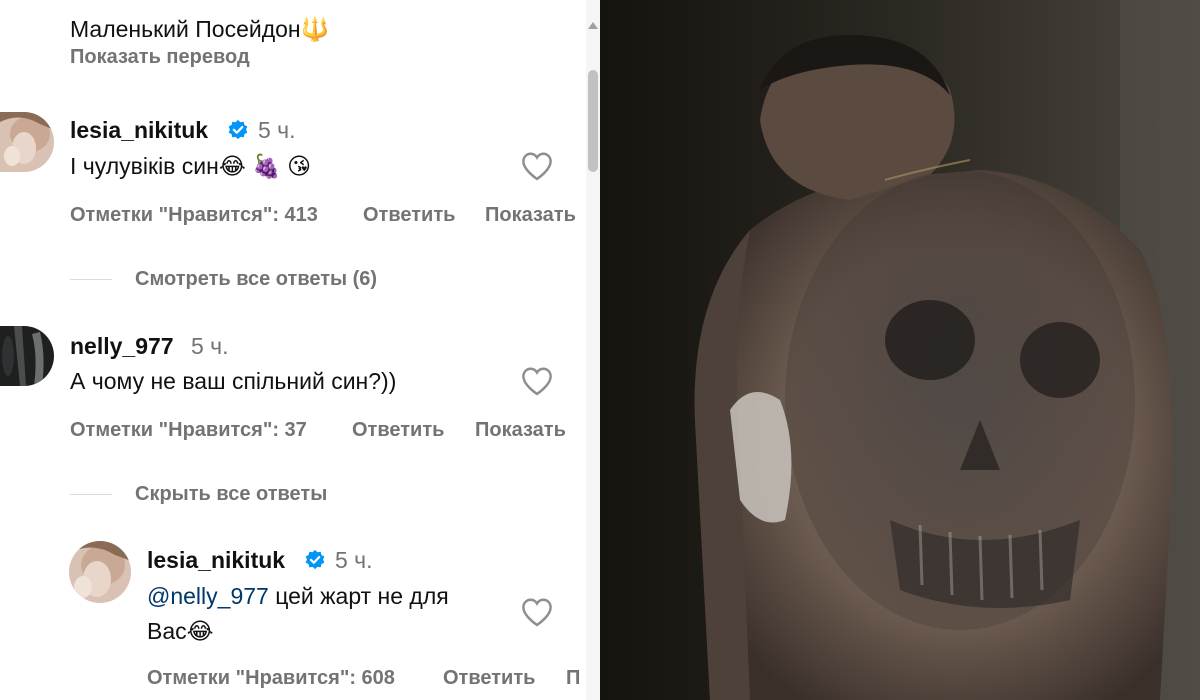  I want to click on comment-username: nelly_977, so click(122, 346).